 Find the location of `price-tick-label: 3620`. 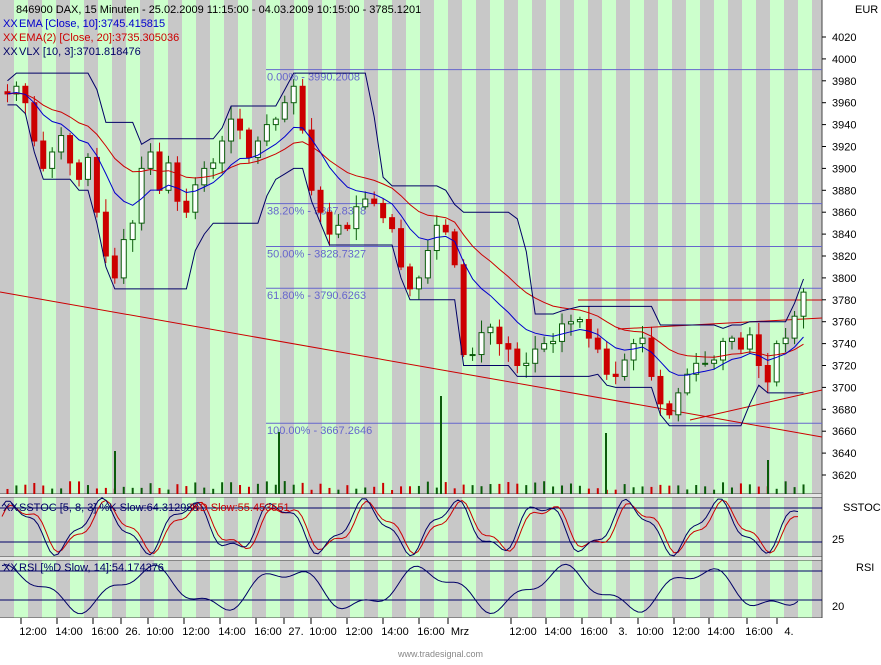

price-tick-label: 3620 is located at coordinates (844, 476).